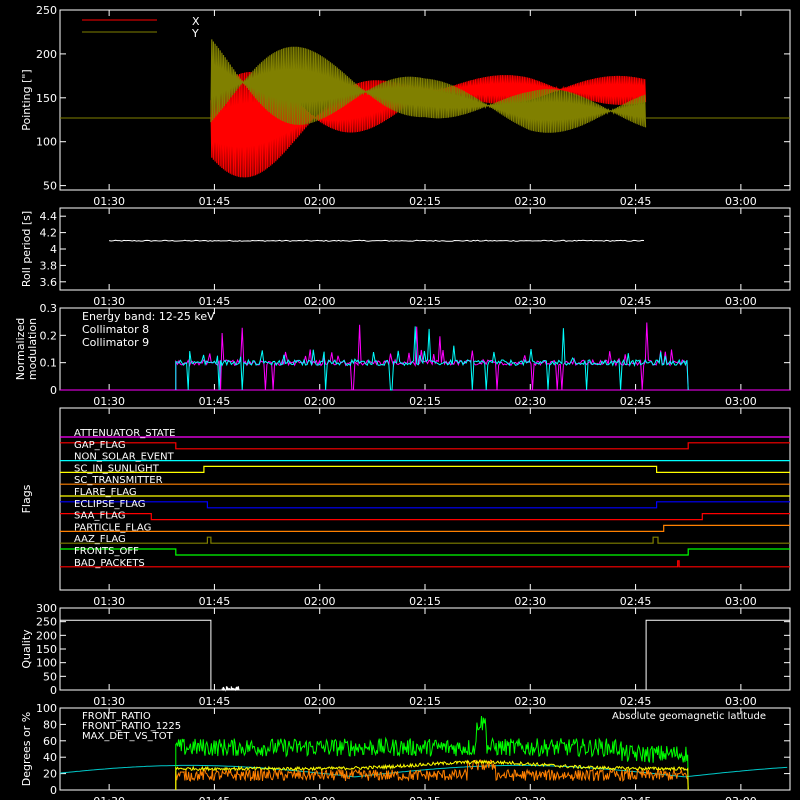 The image size is (800, 800). I want to click on y-axis-label: Quality, so click(26, 649).